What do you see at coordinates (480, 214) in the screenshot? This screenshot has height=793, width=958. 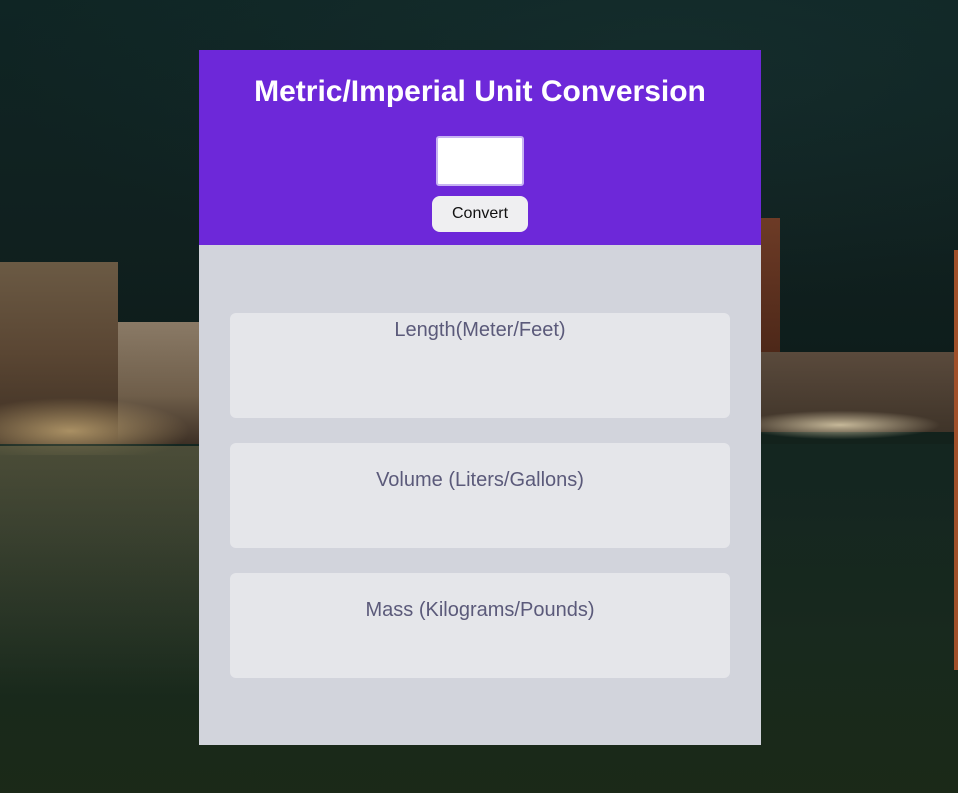 I see `convert-button: Convert` at bounding box center [480, 214].